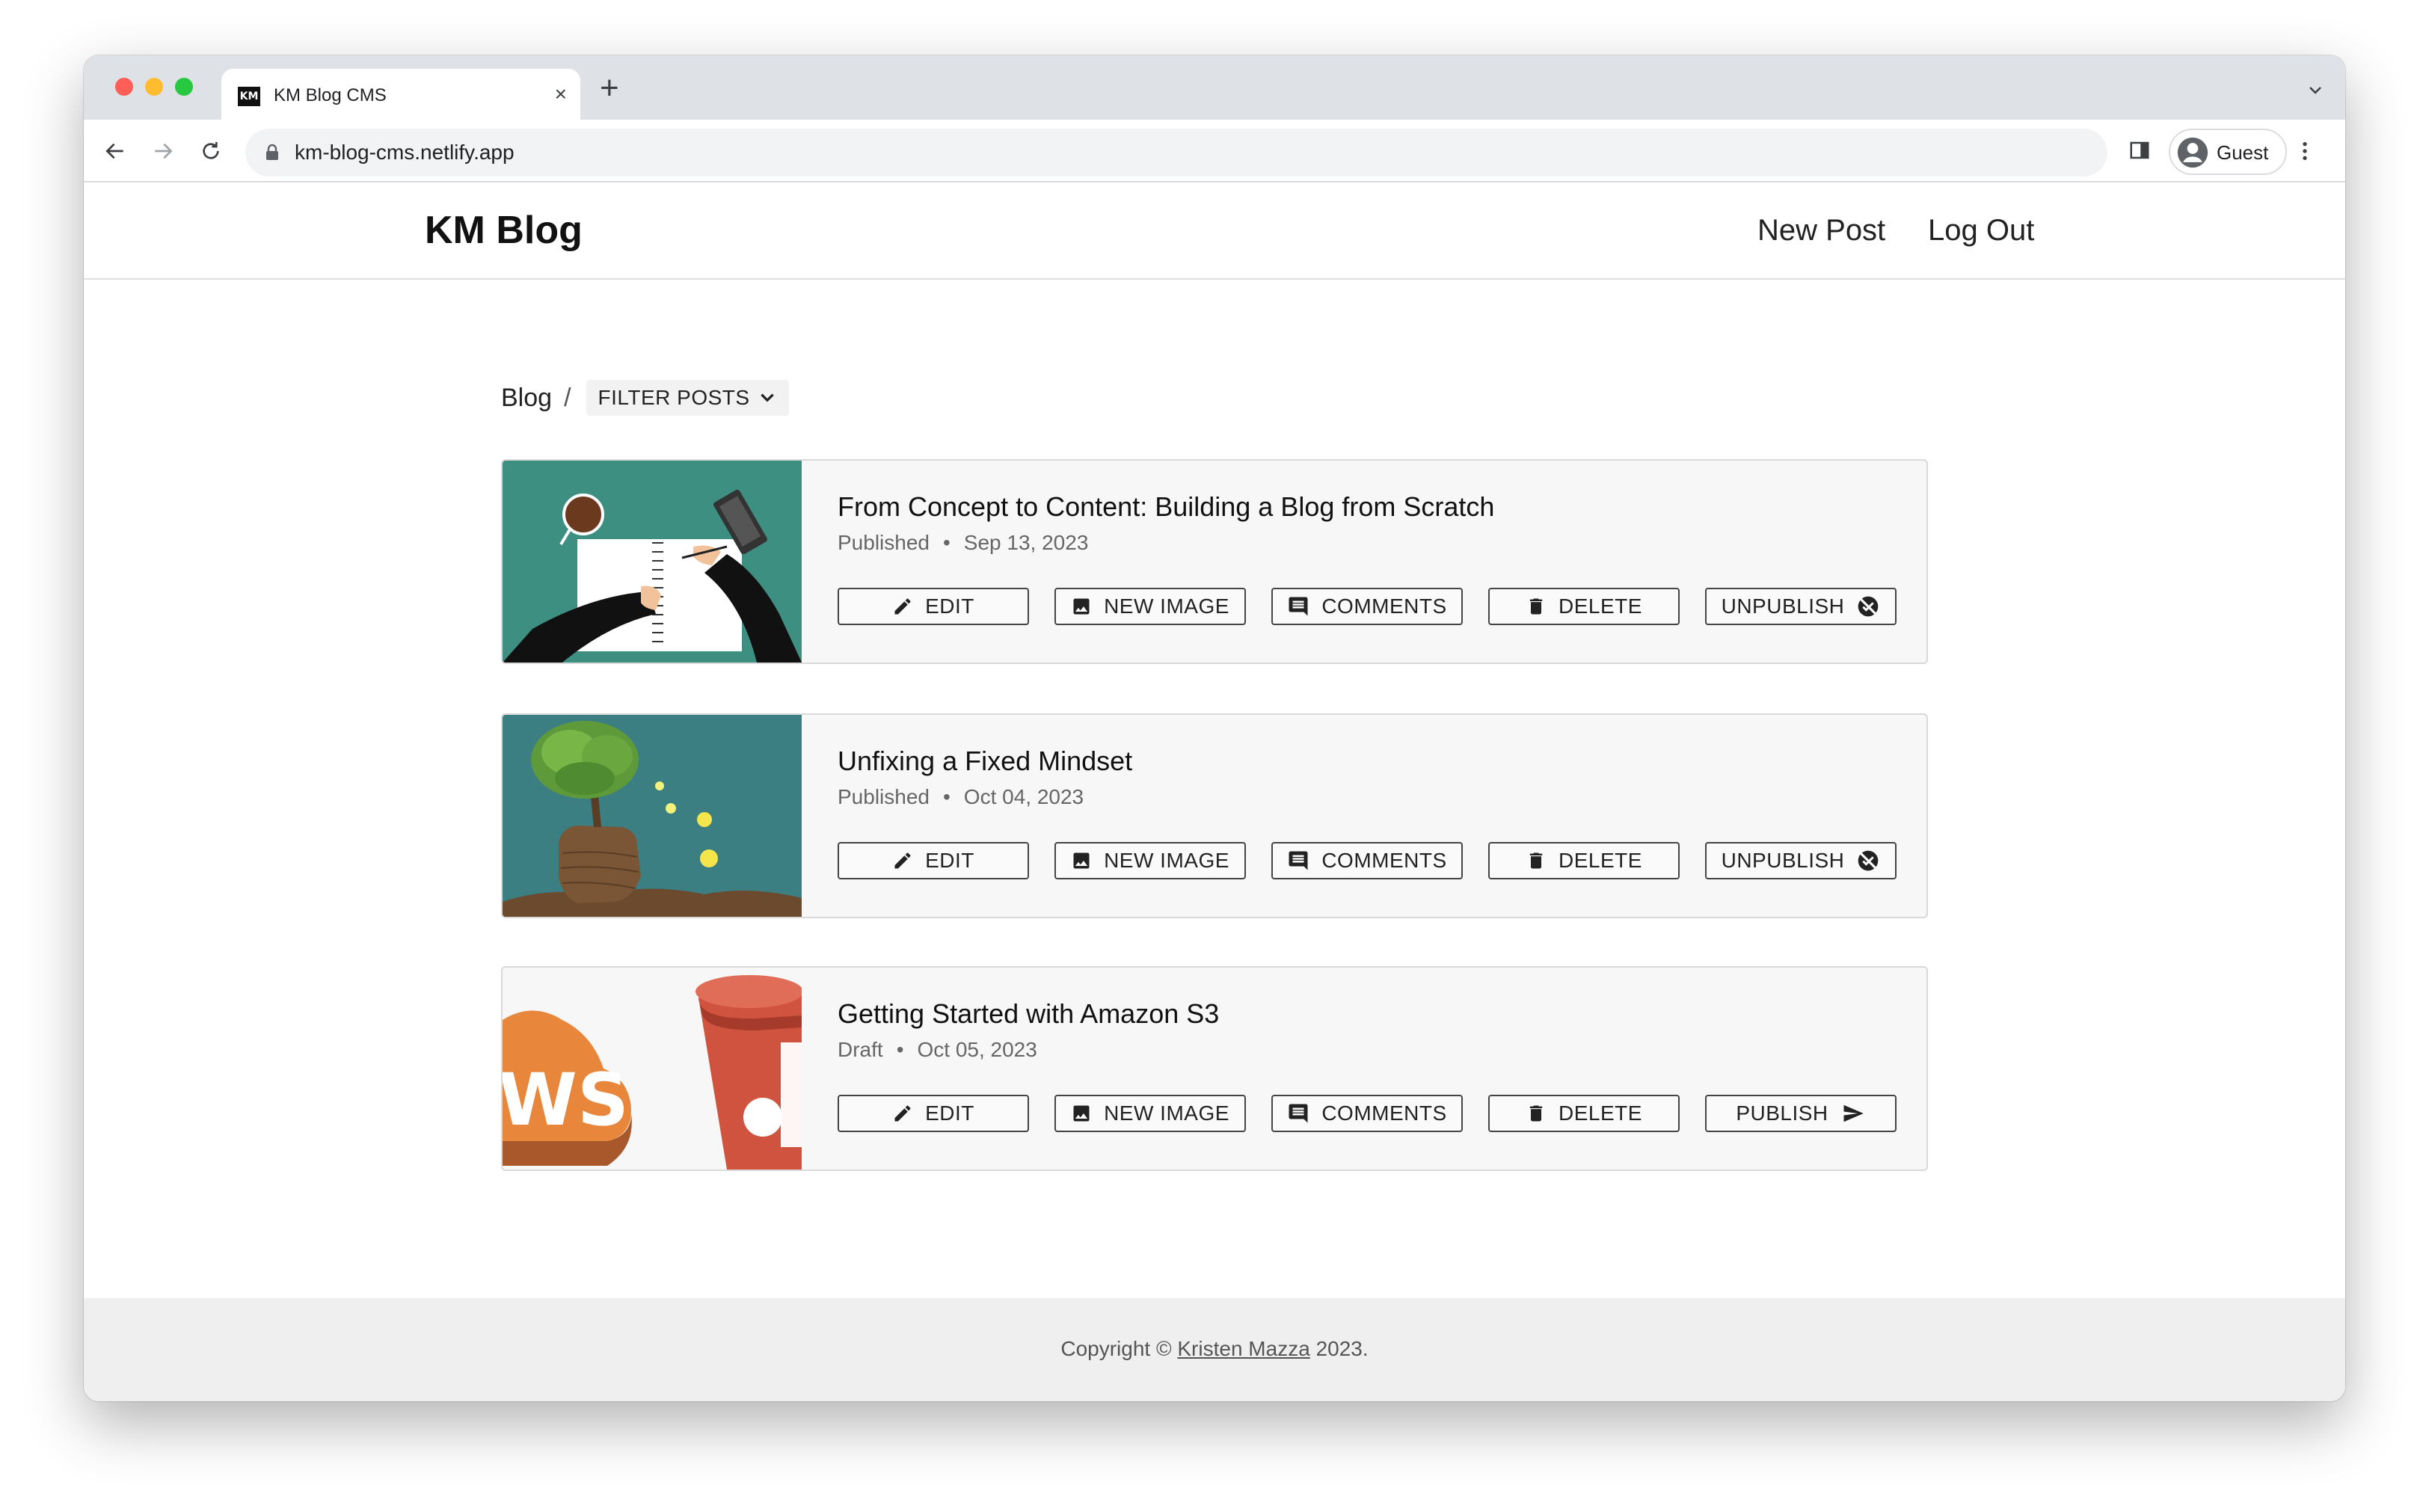 The image size is (2429, 1512). Describe the element at coordinates (272, 154) in the screenshot. I see `lock-icon` at that location.